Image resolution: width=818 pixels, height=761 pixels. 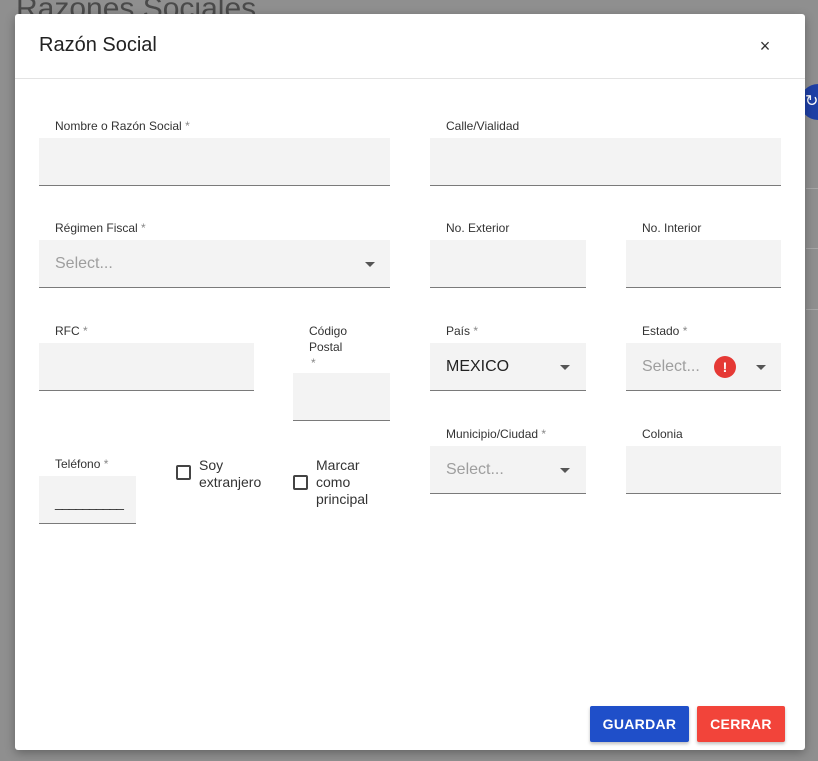 What do you see at coordinates (811, 101) in the screenshot?
I see `refresh-icon: ↻` at bounding box center [811, 101].